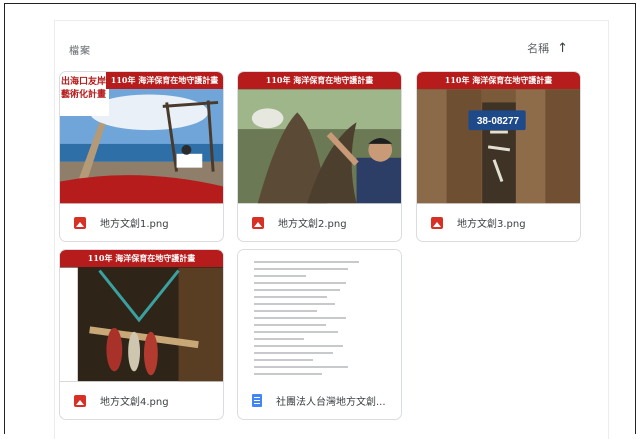  What do you see at coordinates (141, 138) in the screenshot?
I see `thumbnail: 出海口友岸灘 藝術化計畫 110年 海洋保育在地守護計畫` at bounding box center [141, 138].